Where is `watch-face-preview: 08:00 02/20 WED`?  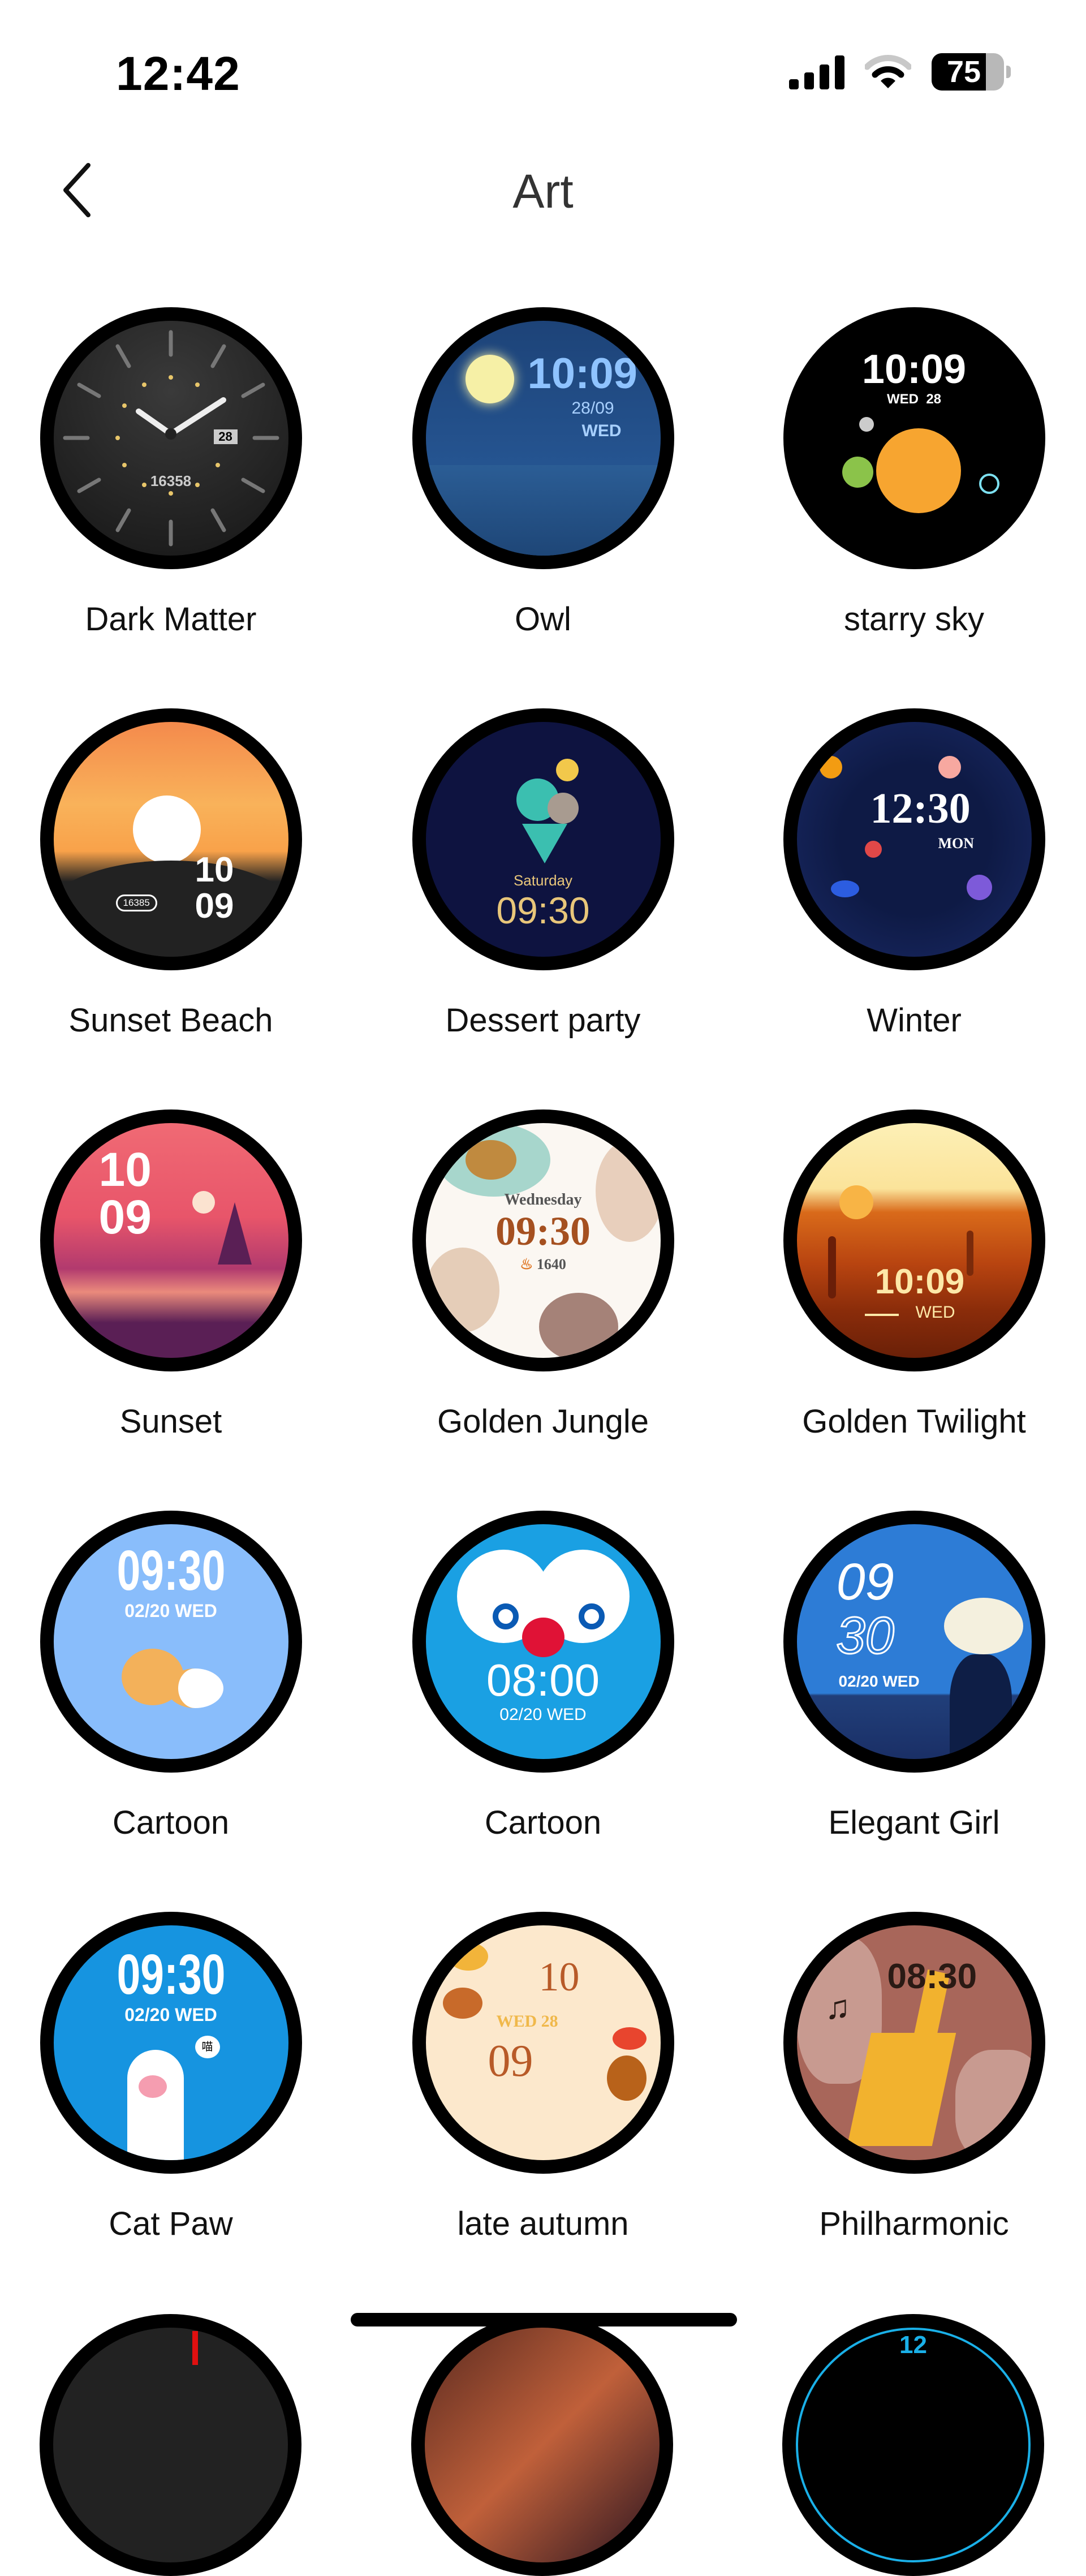
watch-face-preview: 08:00 02/20 WED is located at coordinates (543, 1642).